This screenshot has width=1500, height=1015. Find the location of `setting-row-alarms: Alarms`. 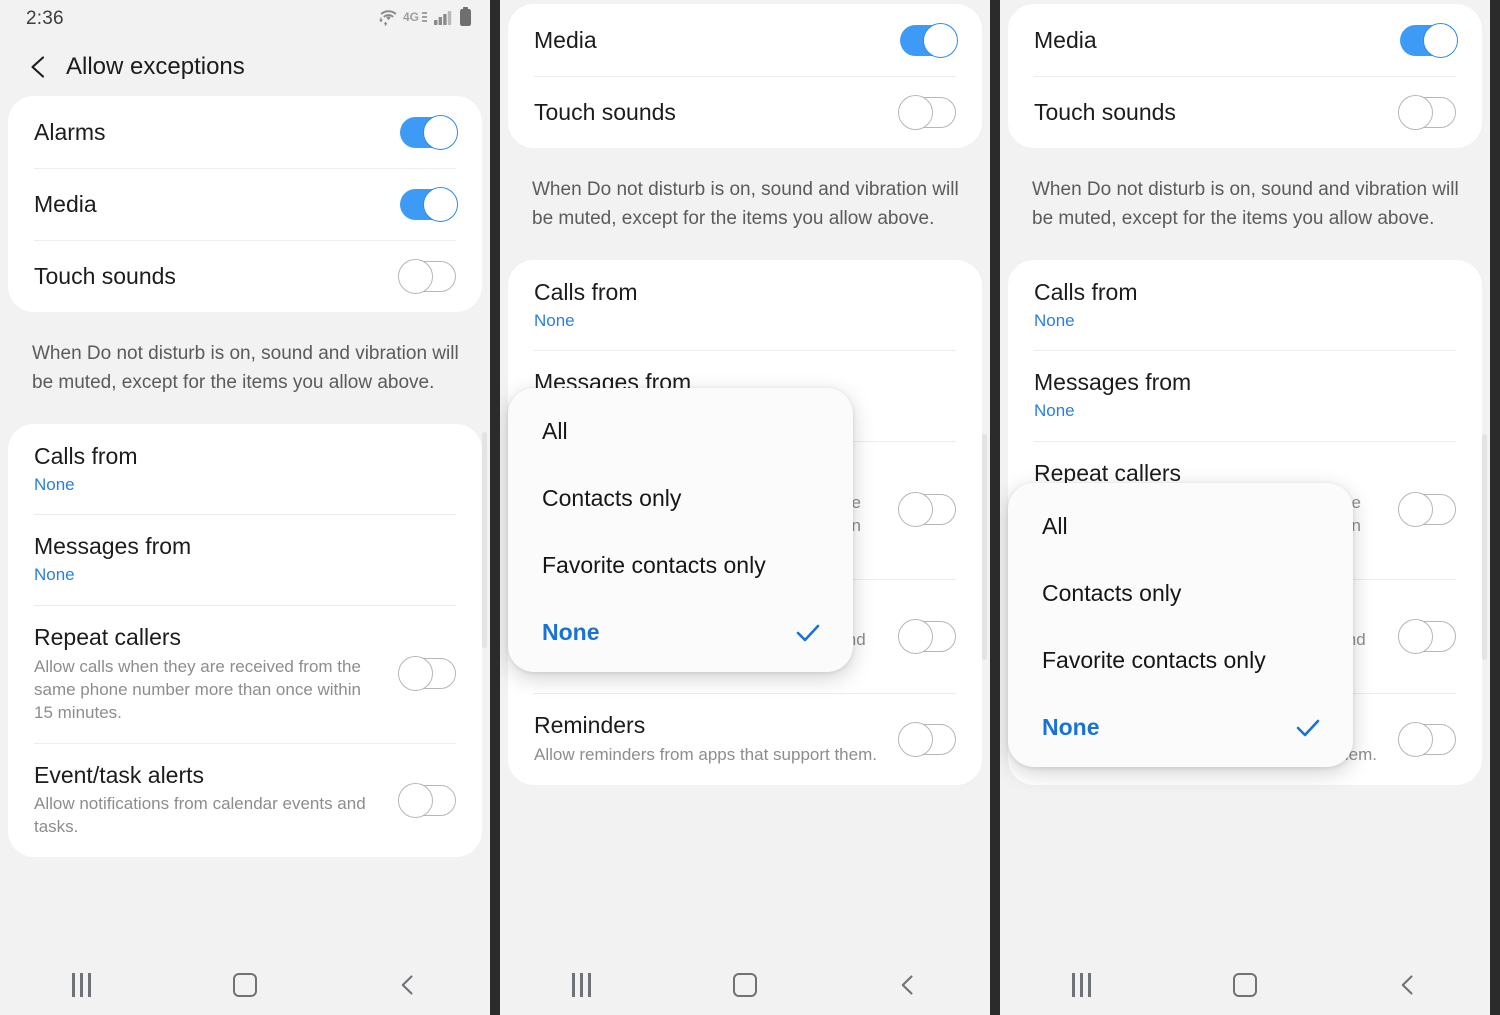

setting-row-alarms: Alarms is located at coordinates (245, 132).